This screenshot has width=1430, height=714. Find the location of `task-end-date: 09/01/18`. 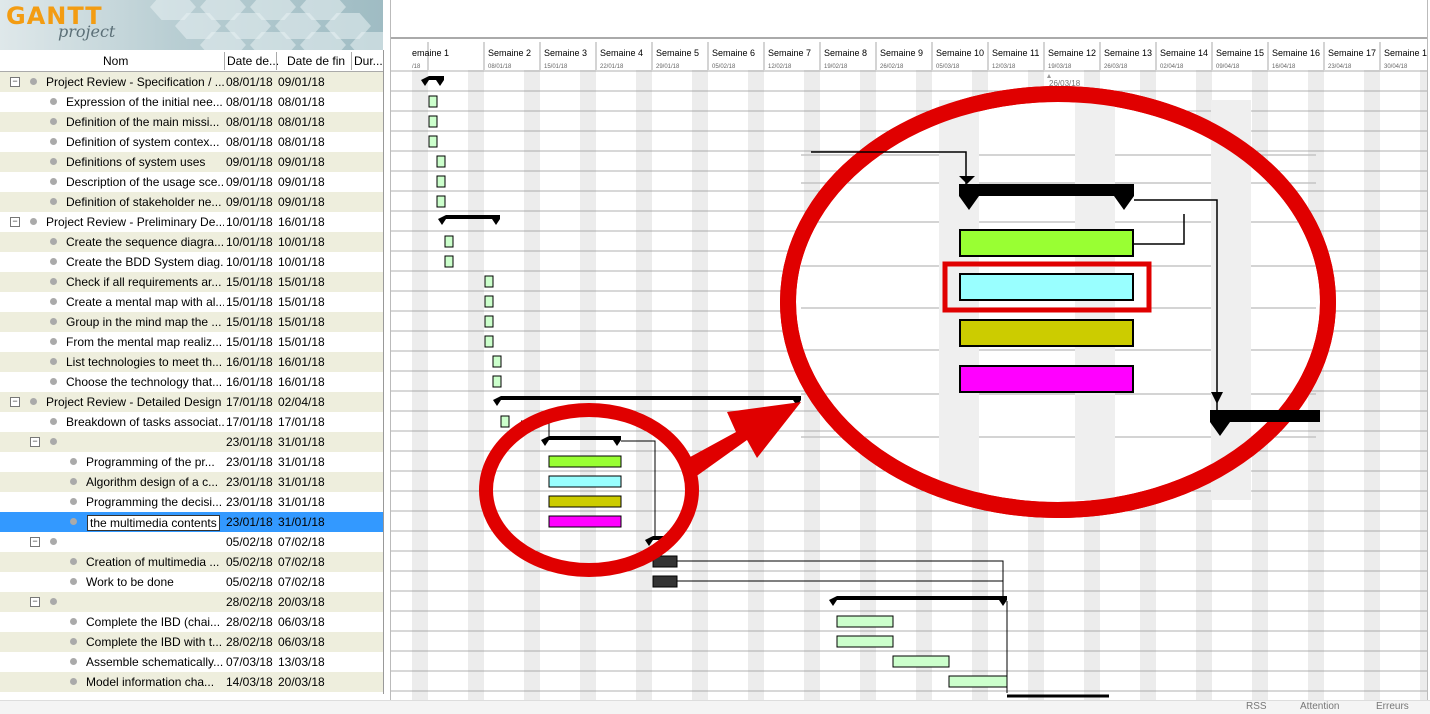

task-end-date: 09/01/18 is located at coordinates (301, 82).